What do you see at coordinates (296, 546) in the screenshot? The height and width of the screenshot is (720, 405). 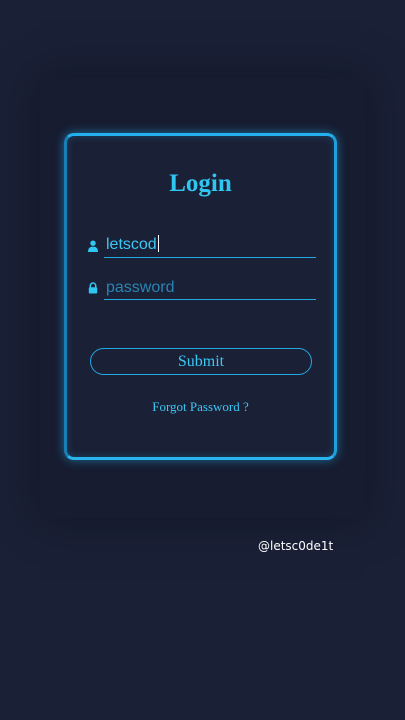 I see `watermark-handle: @letsc0de1t` at bounding box center [296, 546].